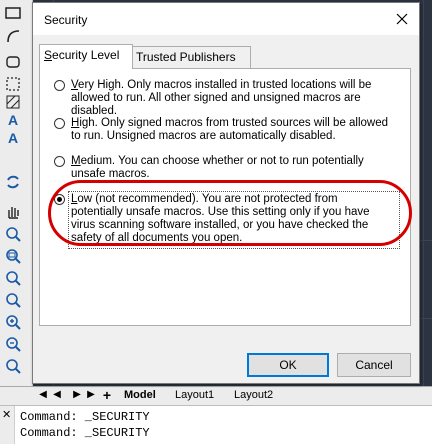 The height and width of the screenshot is (444, 432). I want to click on zoom-window-icon, so click(13, 256).